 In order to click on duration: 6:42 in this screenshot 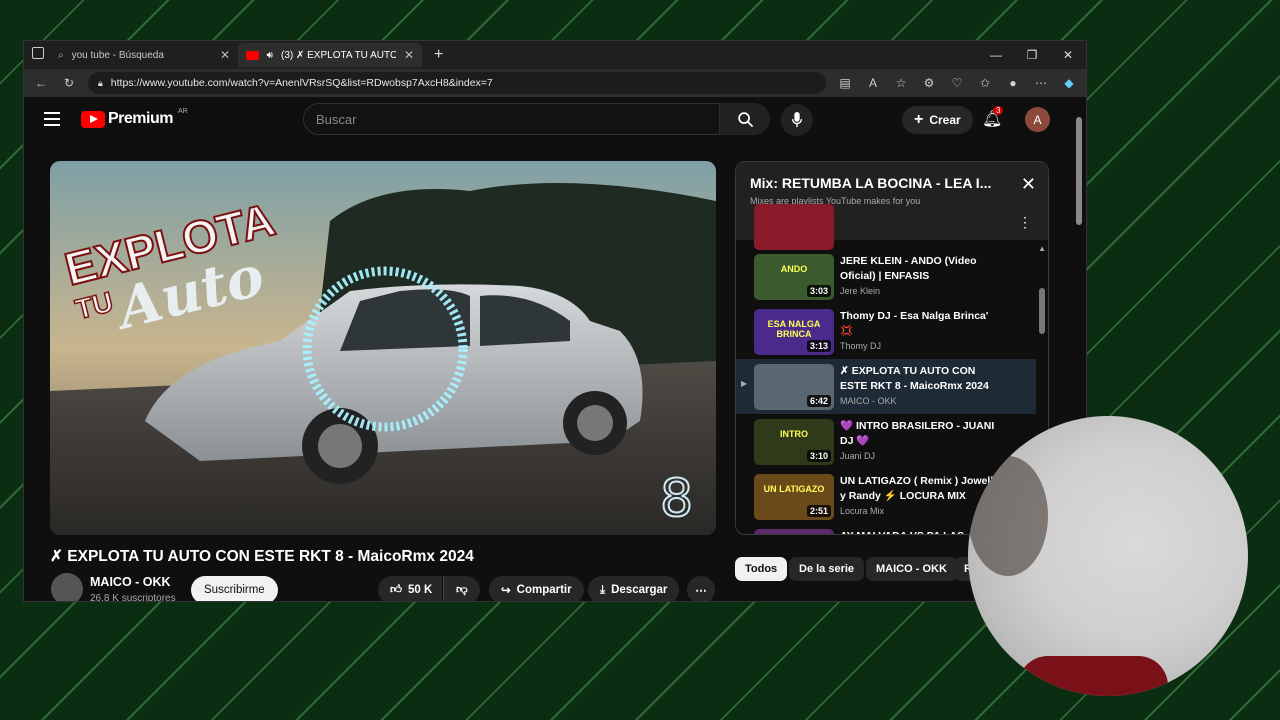, I will do `click(818, 401)`.